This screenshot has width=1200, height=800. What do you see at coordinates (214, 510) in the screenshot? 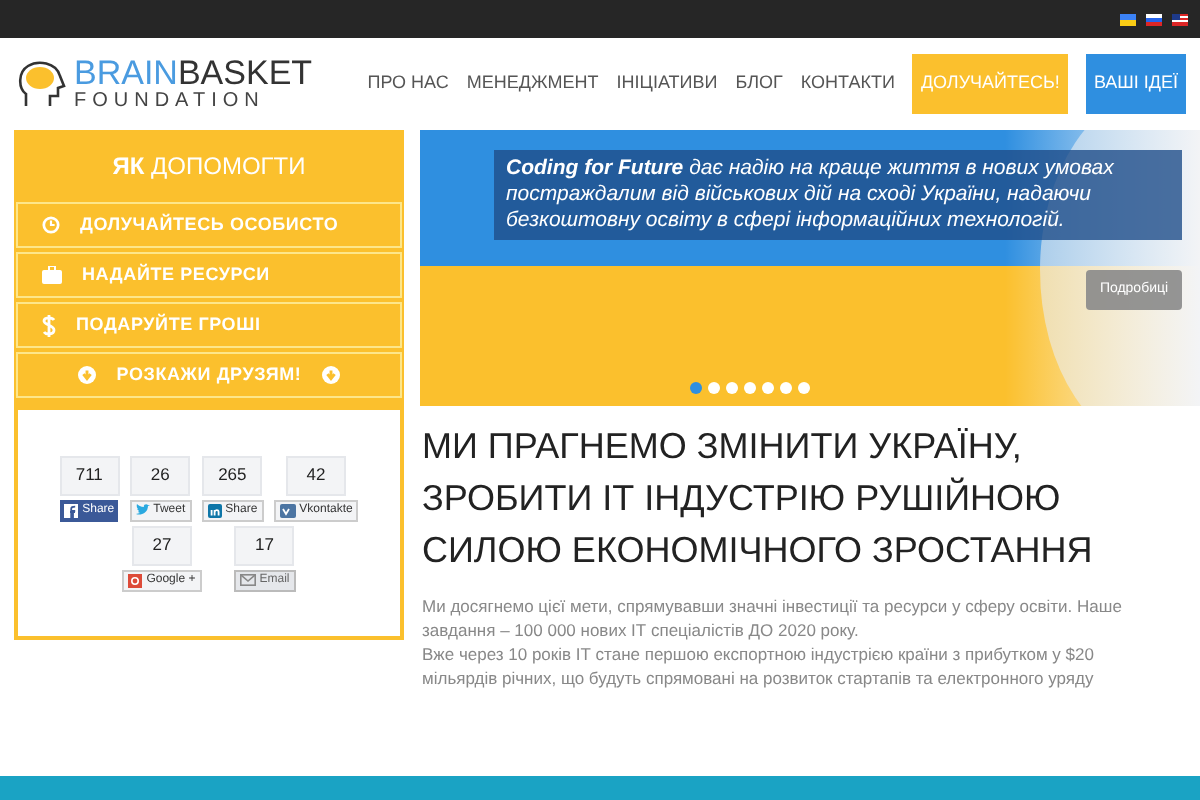
I see `linkedin-icon` at bounding box center [214, 510].